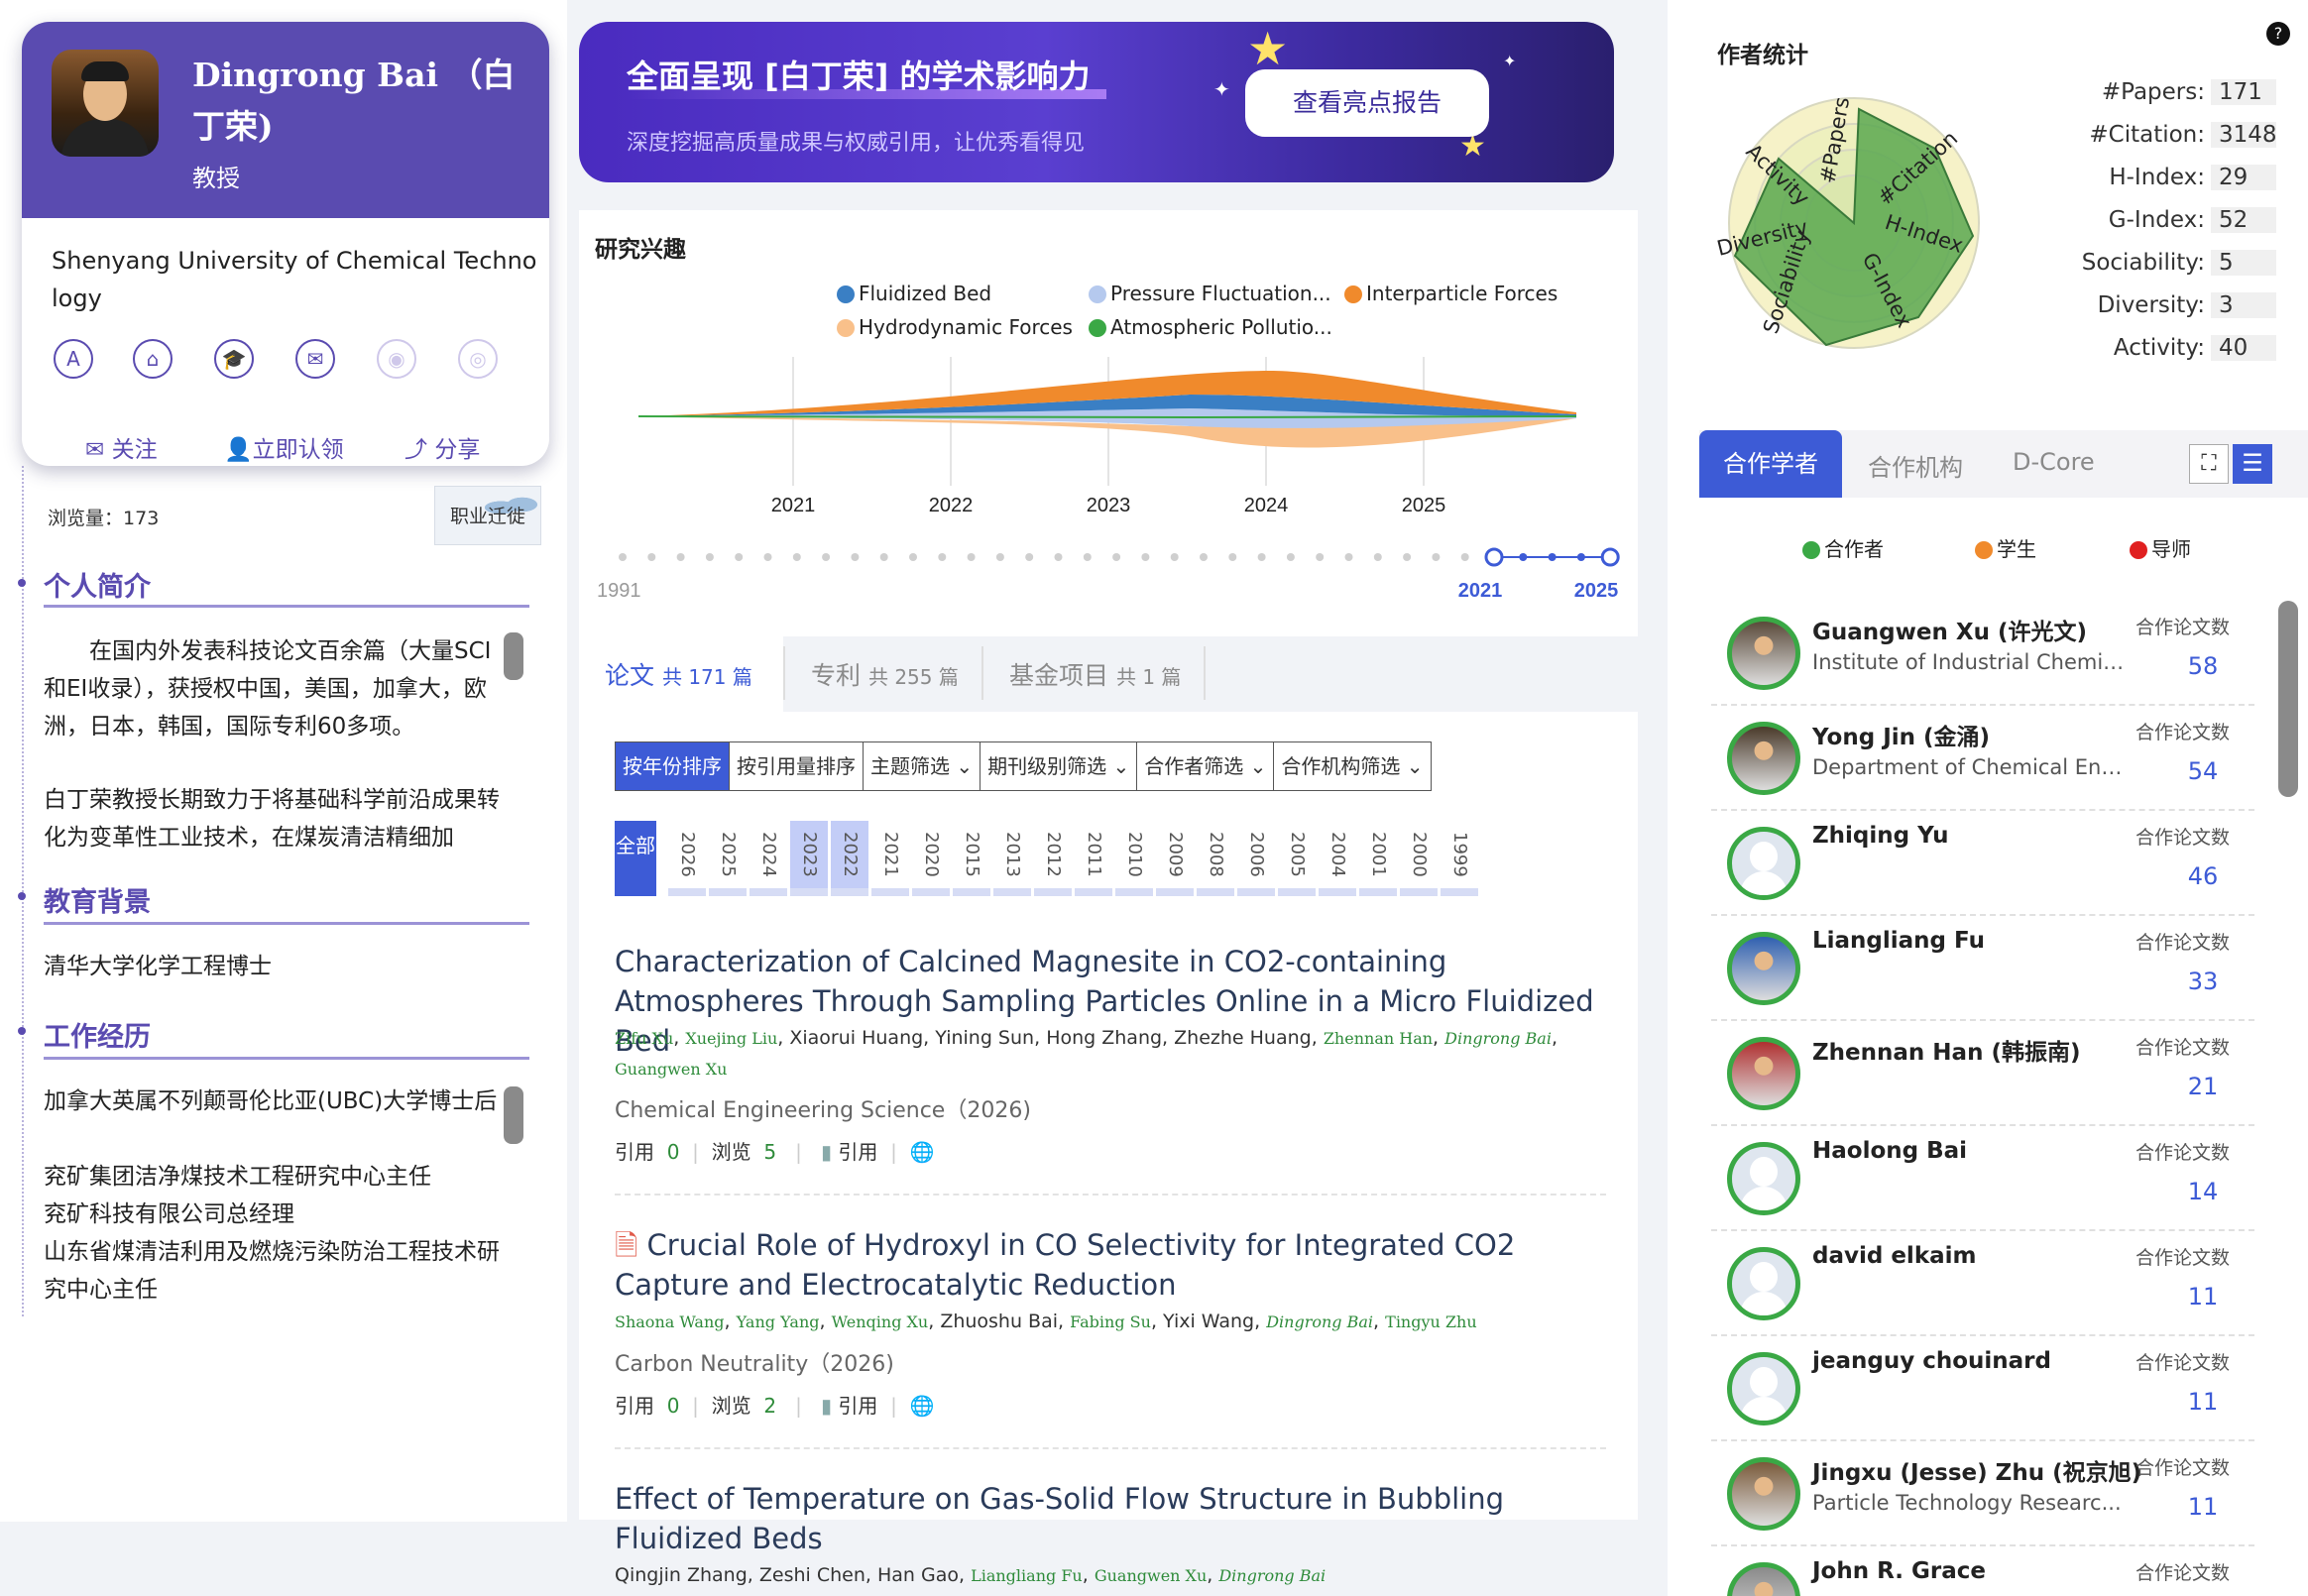  I want to click on coauthor-name: Haolong Bai, so click(1889, 1151).